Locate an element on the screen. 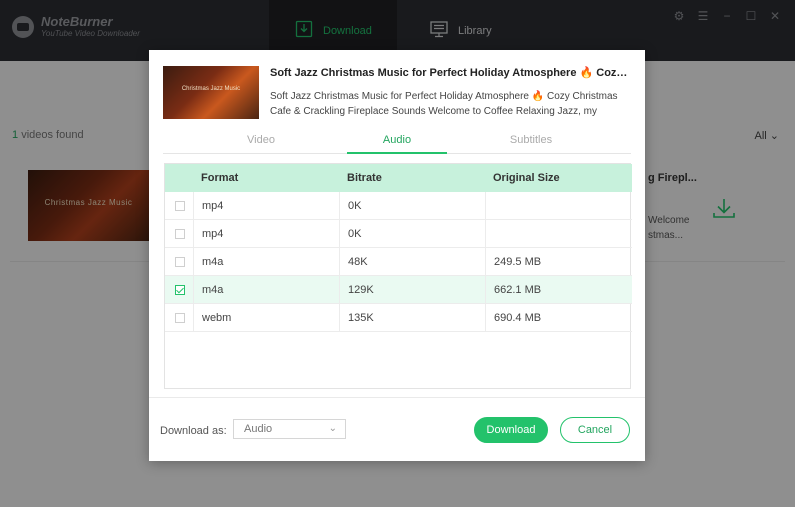 The width and height of the screenshot is (795, 507). tab-subtitles: Subtitles is located at coordinates (531, 140).